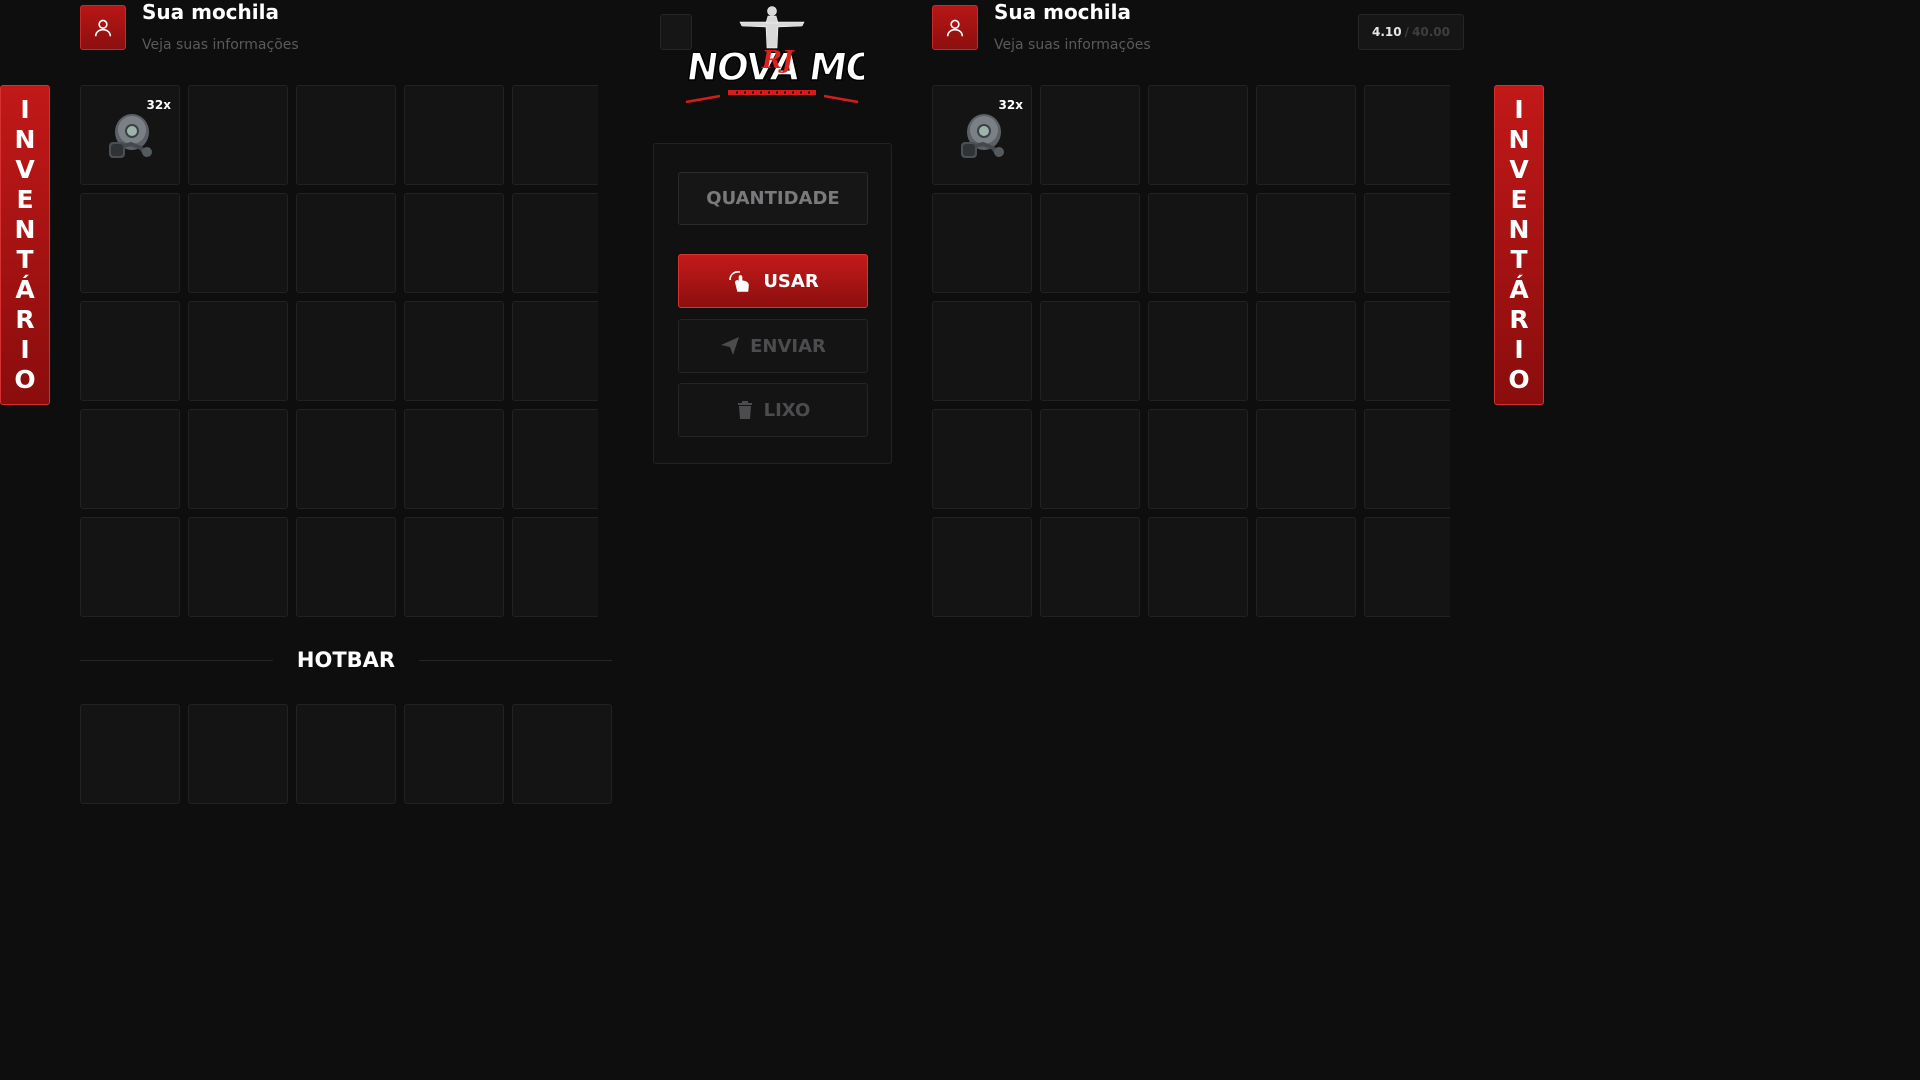  Describe the element at coordinates (1062, 12) in the screenshot. I see `backpack-title: Sua mochila` at that location.